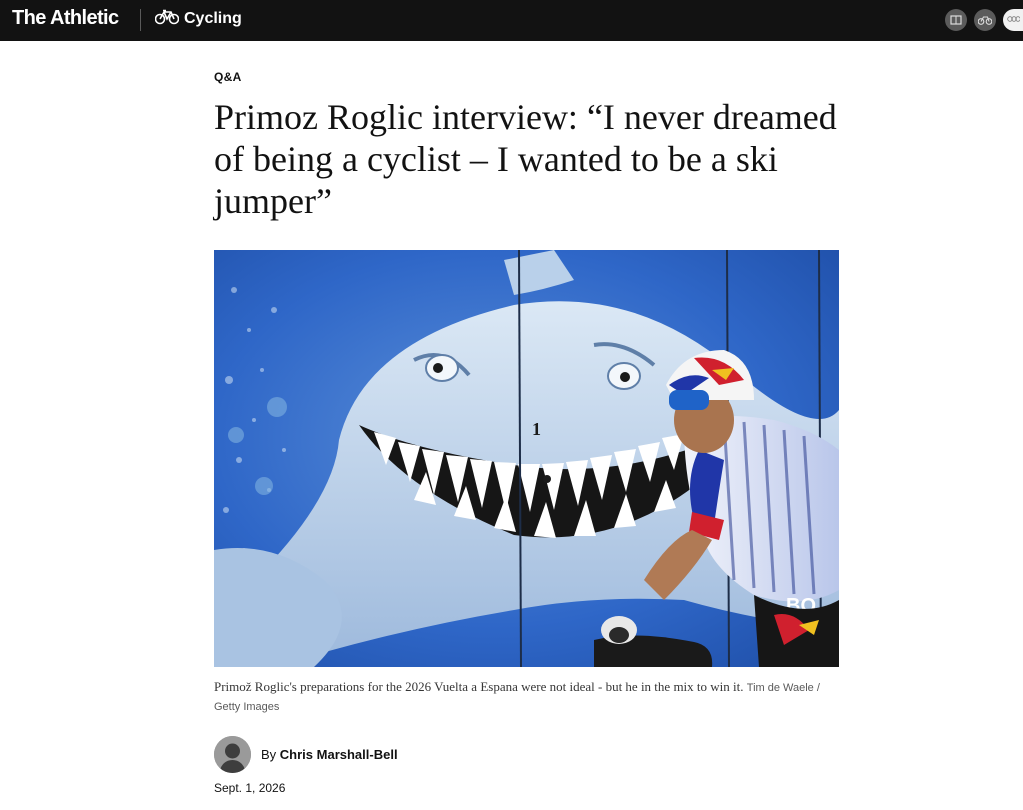 The width and height of the screenshot is (1023, 810). What do you see at coordinates (1013, 20) in the screenshot?
I see `olympics-icon` at bounding box center [1013, 20].